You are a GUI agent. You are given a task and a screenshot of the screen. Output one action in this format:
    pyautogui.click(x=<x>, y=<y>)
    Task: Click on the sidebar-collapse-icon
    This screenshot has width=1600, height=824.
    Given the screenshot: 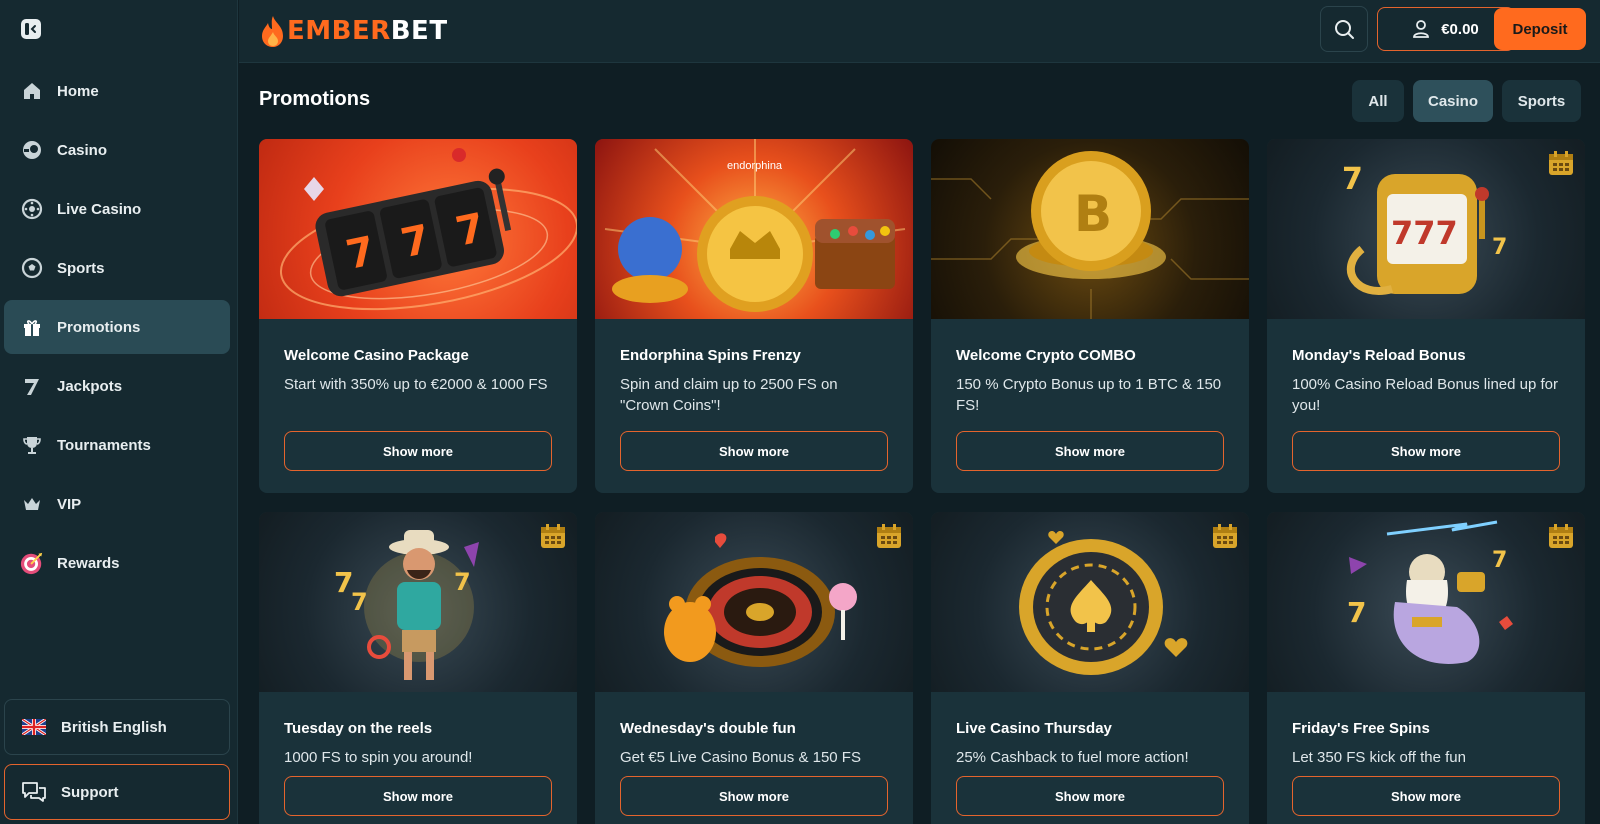 What is the action you would take?
    pyautogui.click(x=31, y=29)
    